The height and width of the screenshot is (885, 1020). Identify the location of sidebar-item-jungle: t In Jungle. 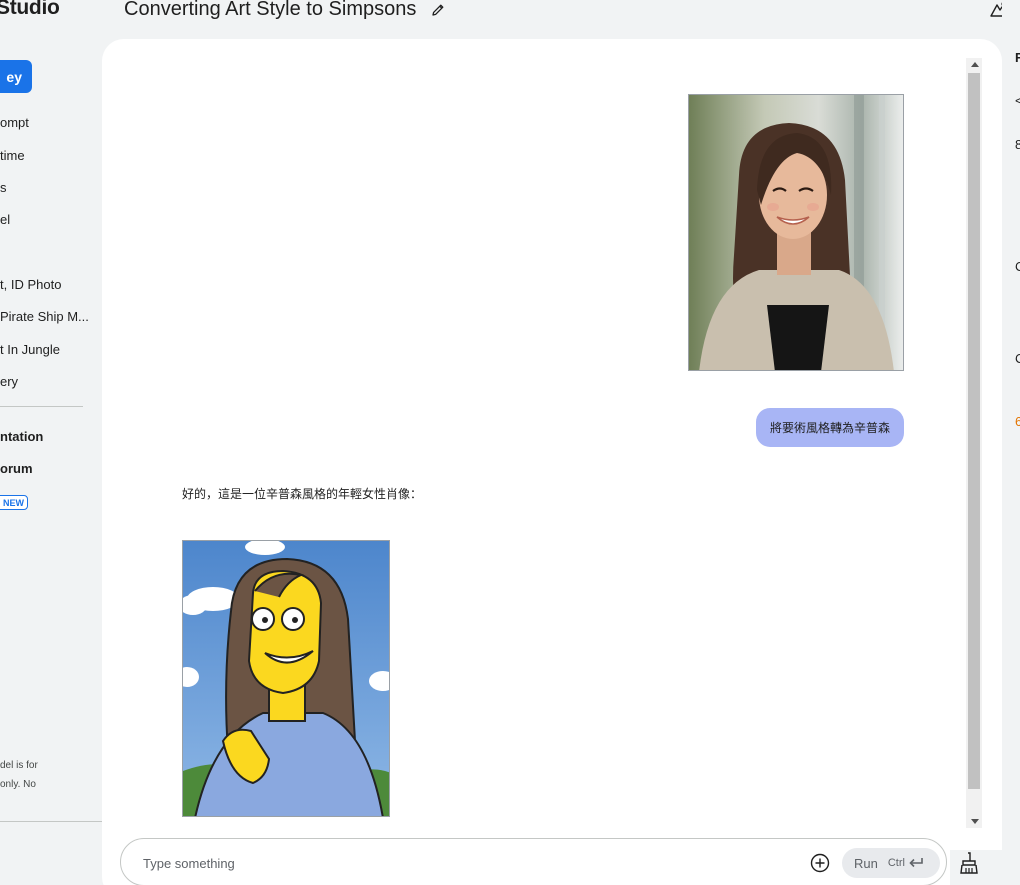
(30, 349).